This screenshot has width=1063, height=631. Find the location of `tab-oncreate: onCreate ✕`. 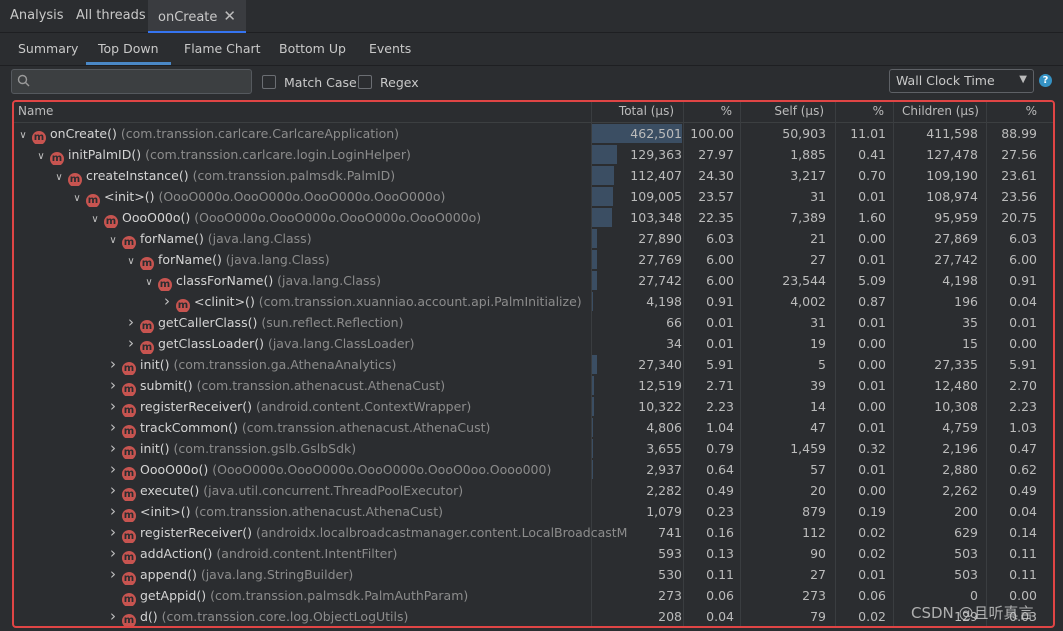

tab-oncreate: onCreate ✕ is located at coordinates (197, 16).